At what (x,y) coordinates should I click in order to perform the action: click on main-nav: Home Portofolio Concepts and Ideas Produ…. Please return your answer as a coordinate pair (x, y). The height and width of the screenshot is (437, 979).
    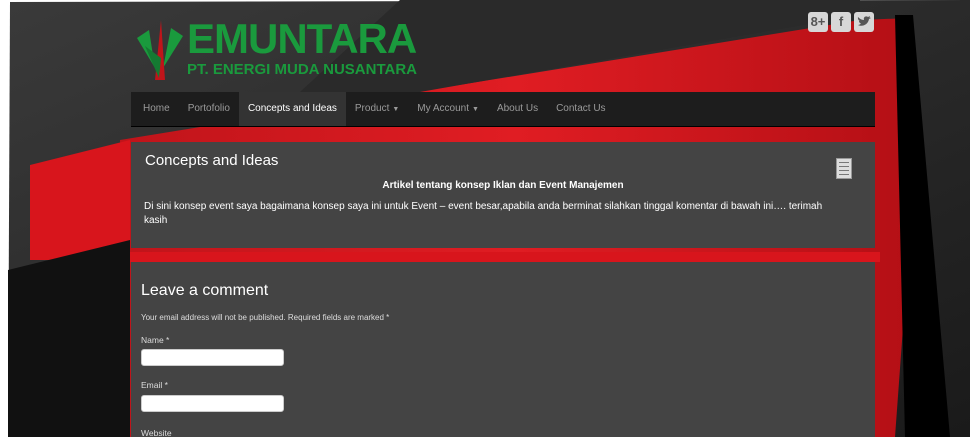
    Looking at the image, I should click on (503, 109).